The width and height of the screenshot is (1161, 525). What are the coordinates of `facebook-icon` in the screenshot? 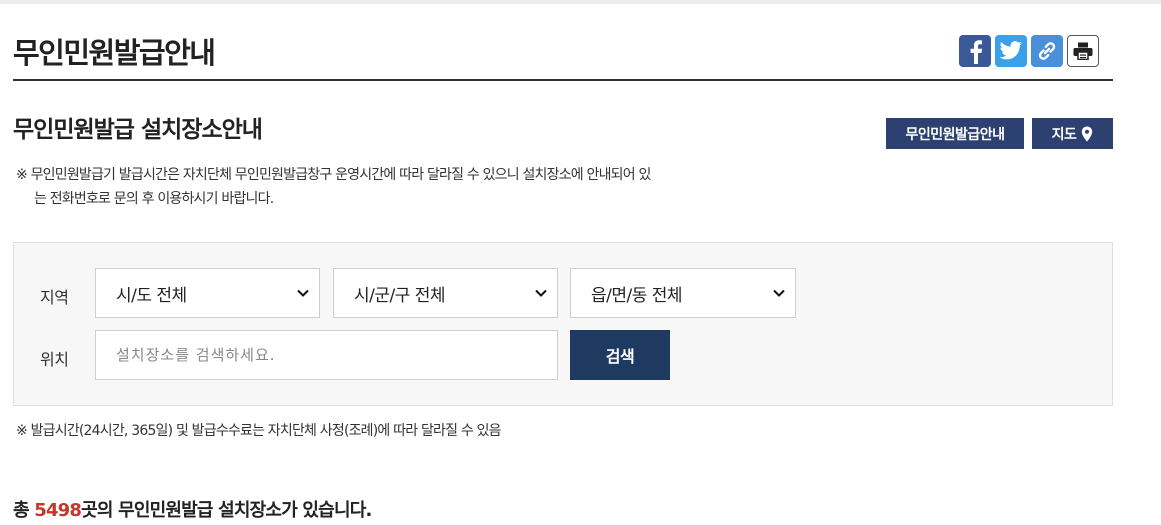 It's located at (976, 52).